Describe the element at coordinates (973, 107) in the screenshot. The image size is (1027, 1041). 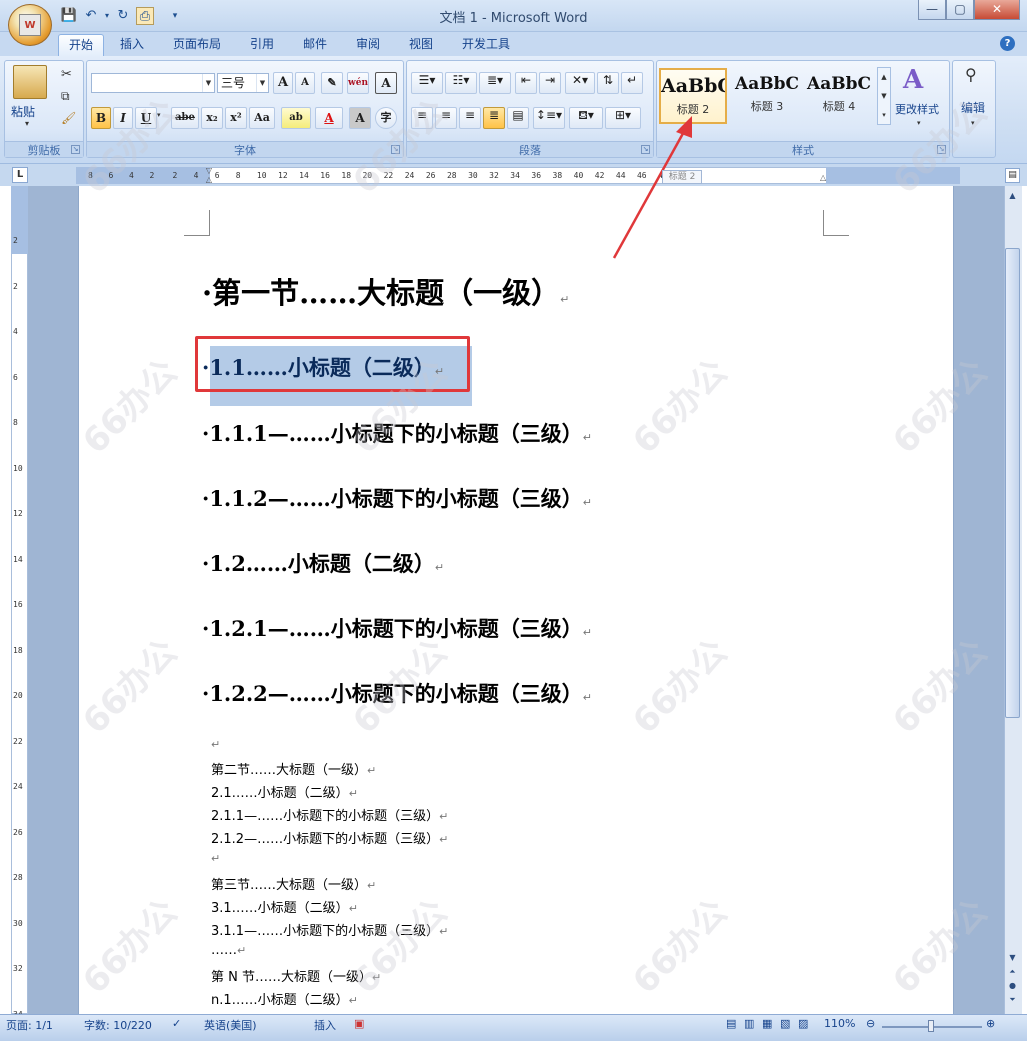
I see `editing-button: 编辑` at that location.